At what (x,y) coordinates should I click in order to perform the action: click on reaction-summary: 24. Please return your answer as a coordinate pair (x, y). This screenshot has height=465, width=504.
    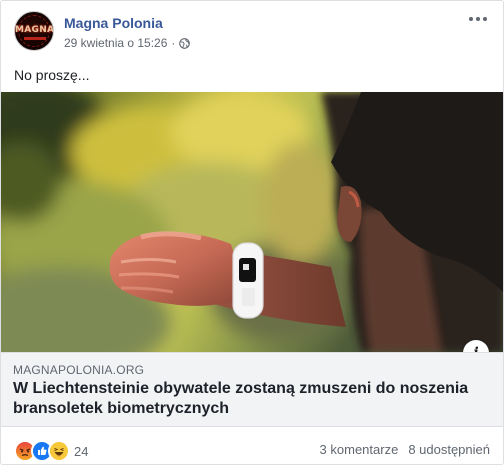
    Looking at the image, I should click on (51, 451).